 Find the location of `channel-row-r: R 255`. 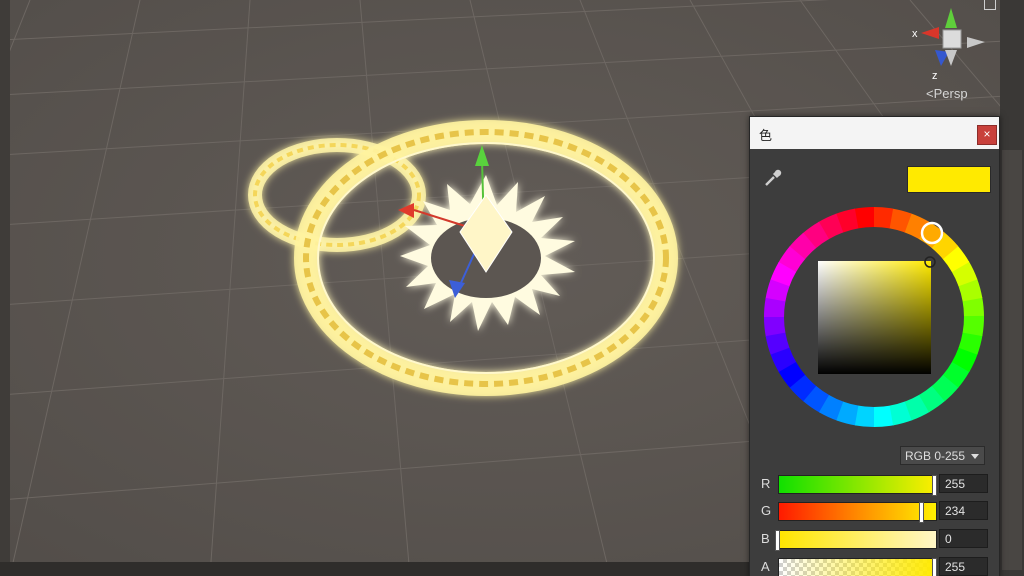

channel-row-r: R 255 is located at coordinates (874, 485).